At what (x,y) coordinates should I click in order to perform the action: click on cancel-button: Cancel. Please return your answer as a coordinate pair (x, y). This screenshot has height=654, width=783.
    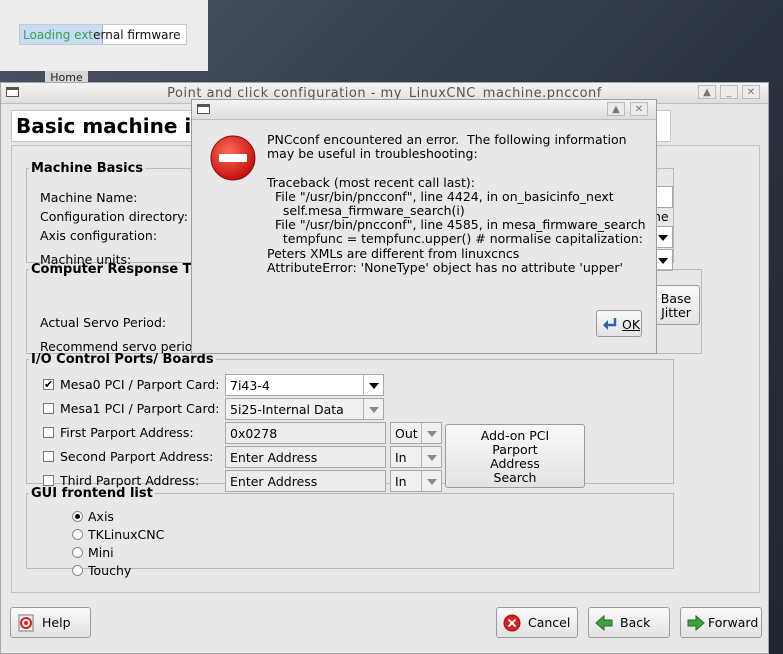
    Looking at the image, I should click on (537, 622).